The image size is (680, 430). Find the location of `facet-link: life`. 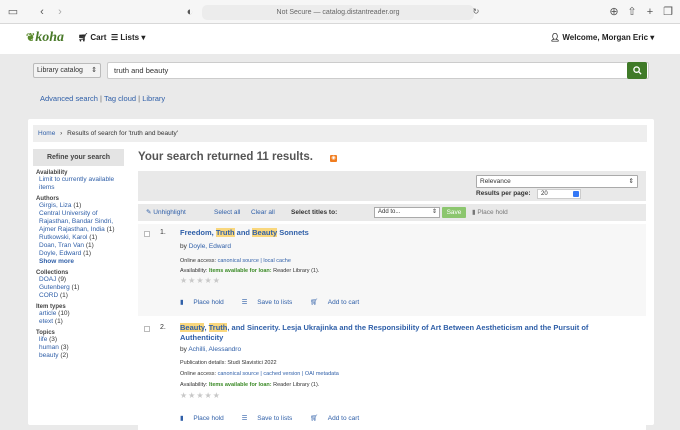

facet-link: life is located at coordinates (43, 339).